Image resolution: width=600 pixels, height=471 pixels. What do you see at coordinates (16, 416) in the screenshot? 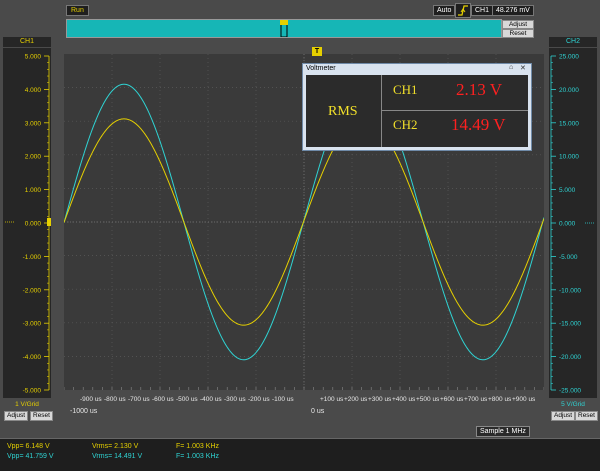
I see `ch1-adjust-button: Adjust` at bounding box center [16, 416].